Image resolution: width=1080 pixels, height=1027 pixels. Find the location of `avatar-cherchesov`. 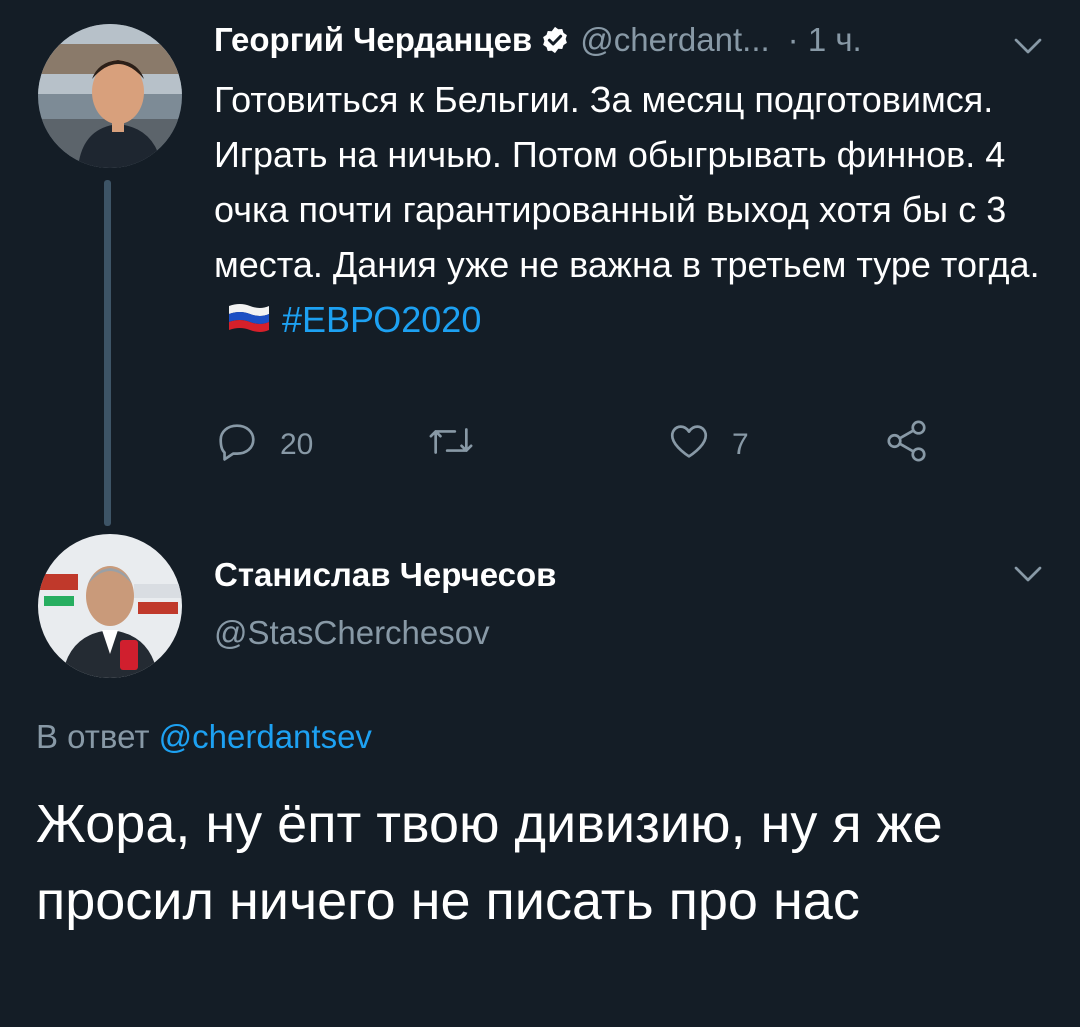

avatar-cherchesov is located at coordinates (110, 606).